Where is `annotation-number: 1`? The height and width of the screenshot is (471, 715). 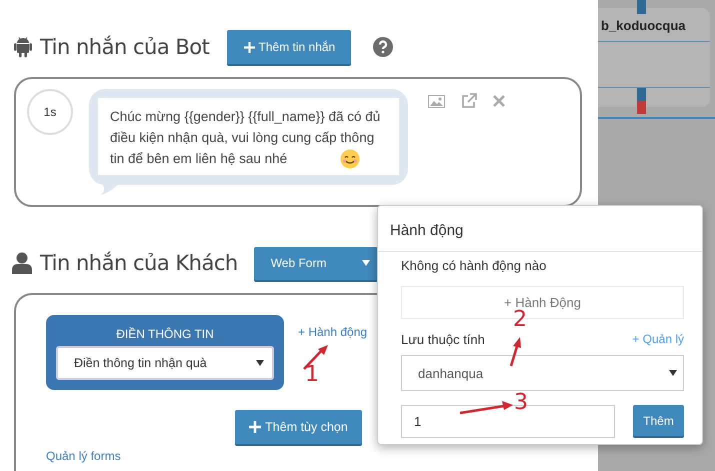
annotation-number: 1 is located at coordinates (312, 375).